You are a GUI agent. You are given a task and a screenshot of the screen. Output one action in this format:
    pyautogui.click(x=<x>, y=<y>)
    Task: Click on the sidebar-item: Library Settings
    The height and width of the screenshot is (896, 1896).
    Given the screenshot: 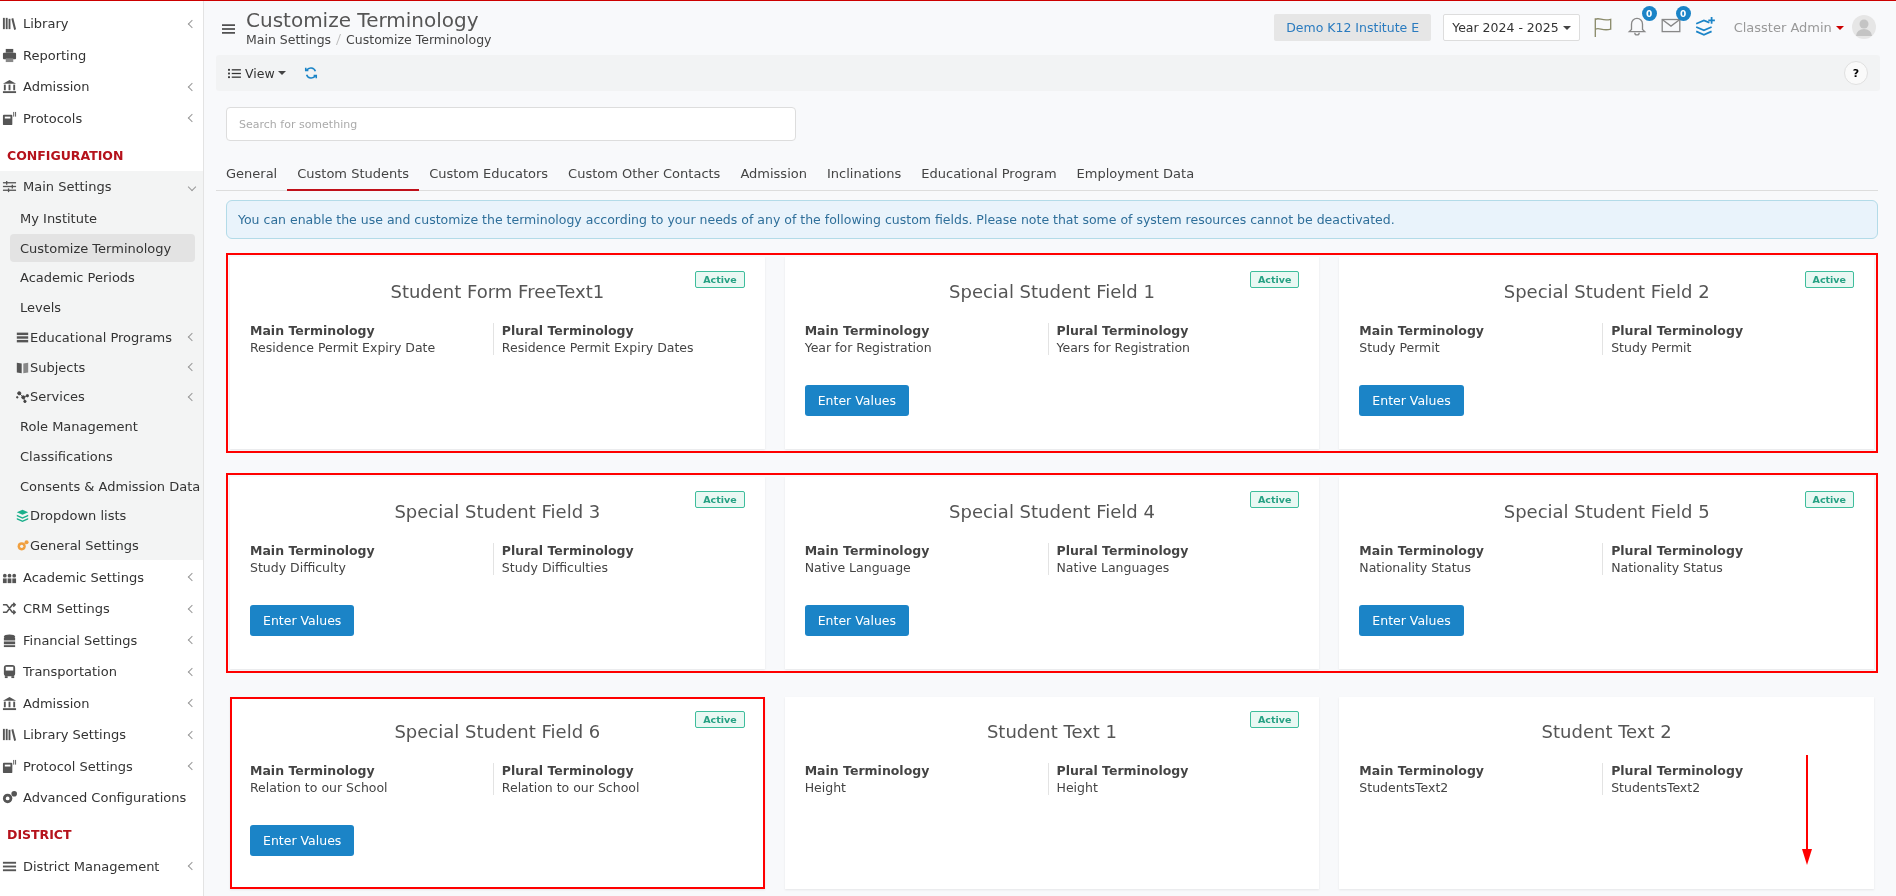 What is the action you would take?
    pyautogui.click(x=101, y=734)
    